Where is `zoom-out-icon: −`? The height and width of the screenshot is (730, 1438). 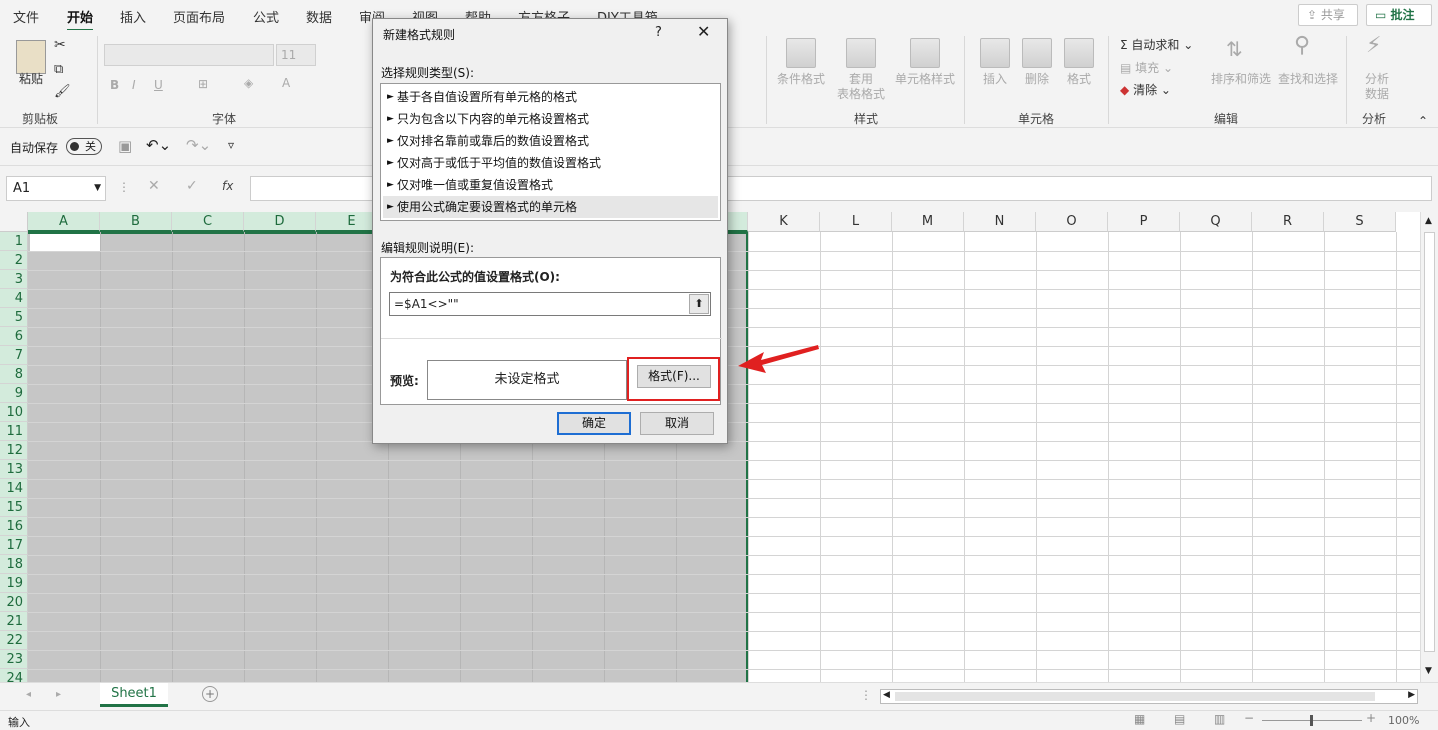 zoom-out-icon: − is located at coordinates (1249, 718).